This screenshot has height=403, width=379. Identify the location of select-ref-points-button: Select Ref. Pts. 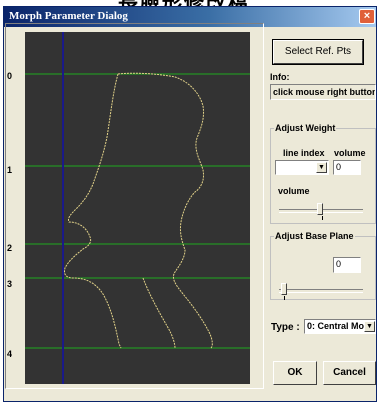
(318, 52).